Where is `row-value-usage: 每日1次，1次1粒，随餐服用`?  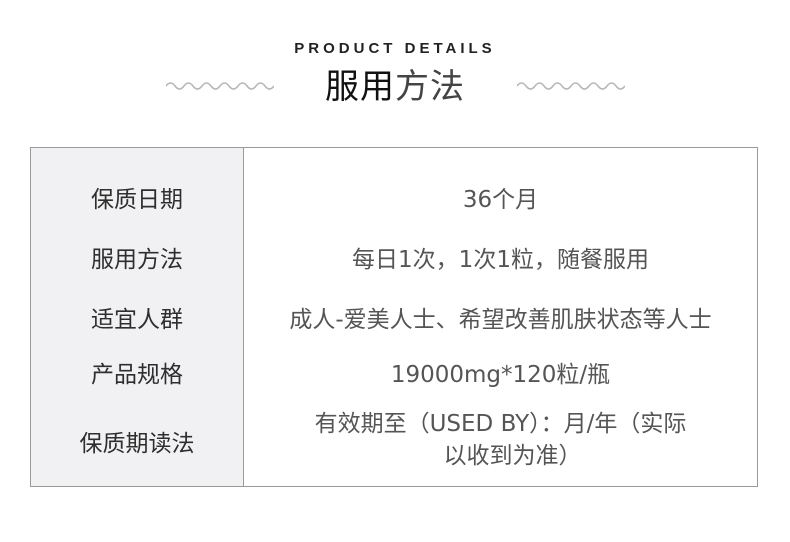 row-value-usage: 每日1次，1次1粒，随餐服用 is located at coordinates (500, 260).